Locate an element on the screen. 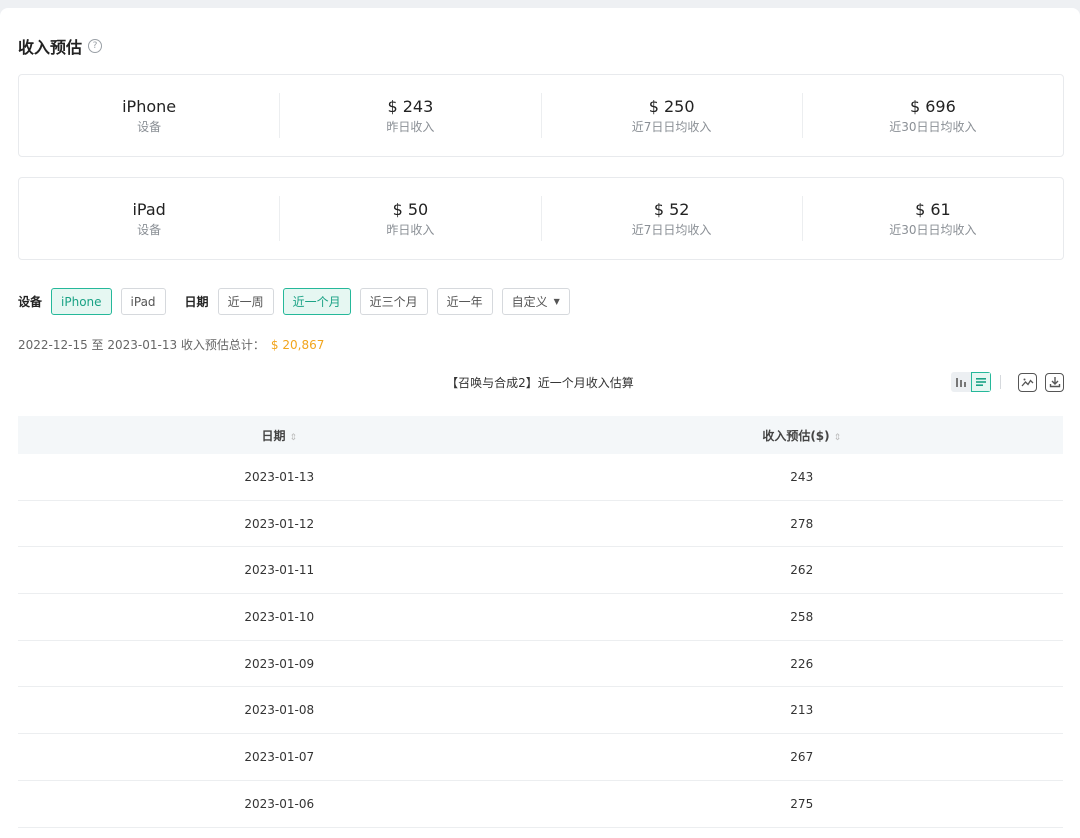 This screenshot has height=838, width=1080. cell-revenue: 278 is located at coordinates (802, 523).